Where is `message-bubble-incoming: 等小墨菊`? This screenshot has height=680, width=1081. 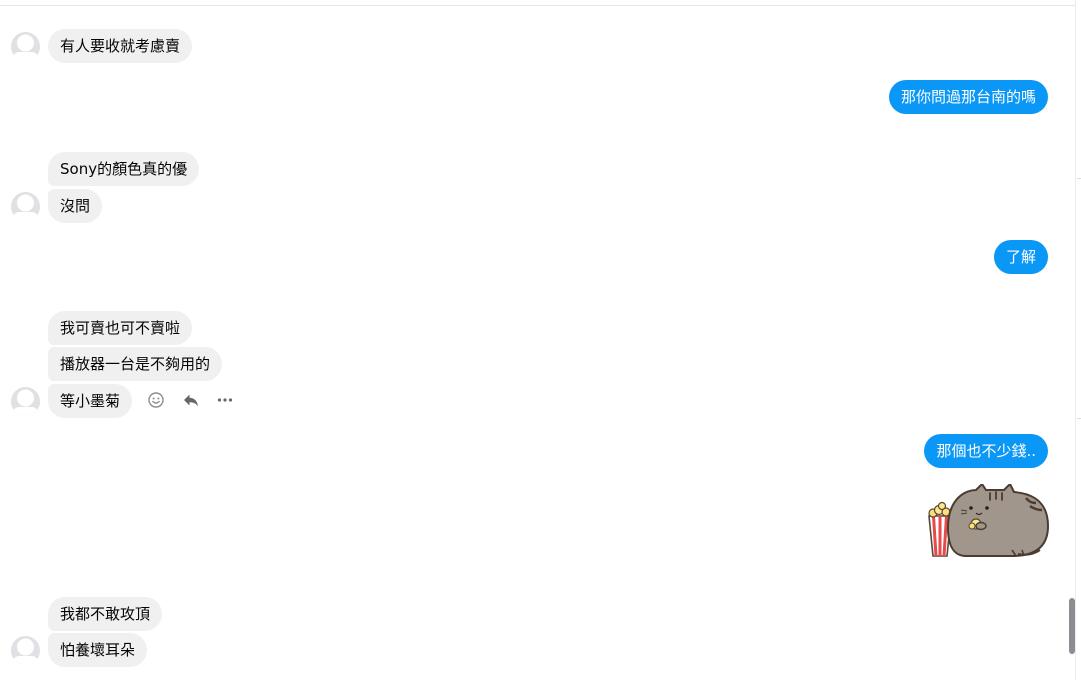
message-bubble-incoming: 等小墨菊 is located at coordinates (90, 401).